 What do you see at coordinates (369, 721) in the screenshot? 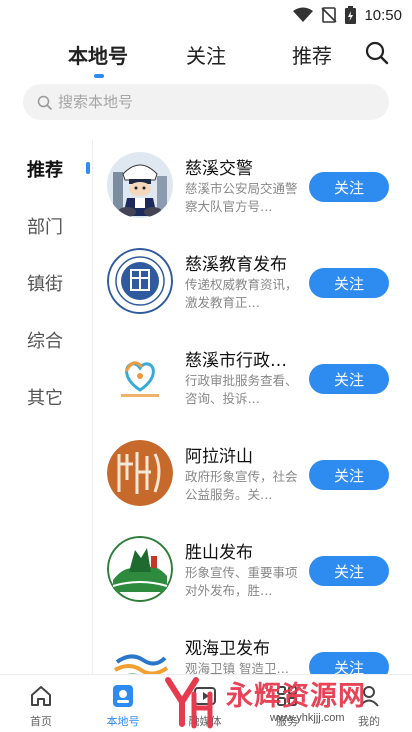
I see `nav-label: 我的` at bounding box center [369, 721].